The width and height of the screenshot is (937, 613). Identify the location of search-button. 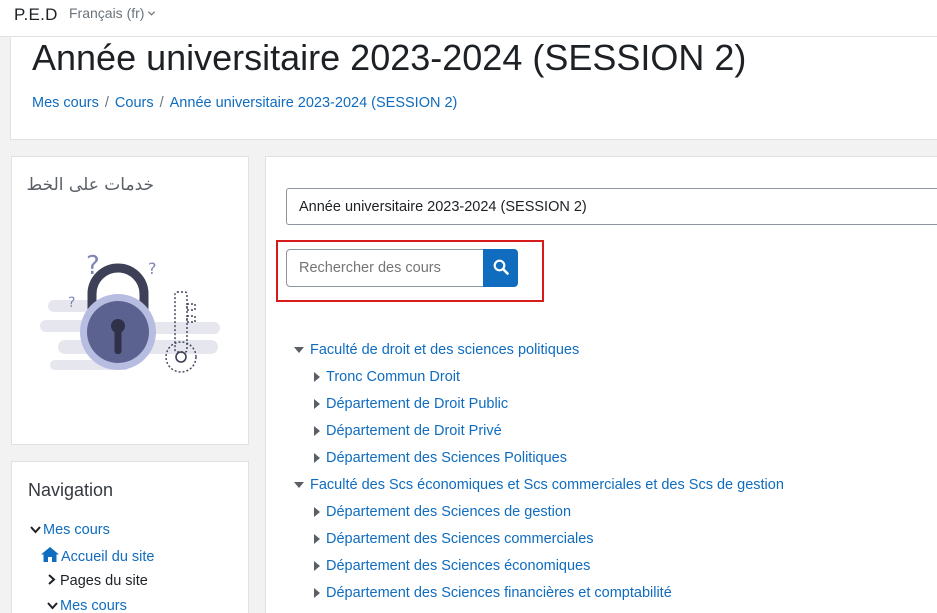
(500, 268).